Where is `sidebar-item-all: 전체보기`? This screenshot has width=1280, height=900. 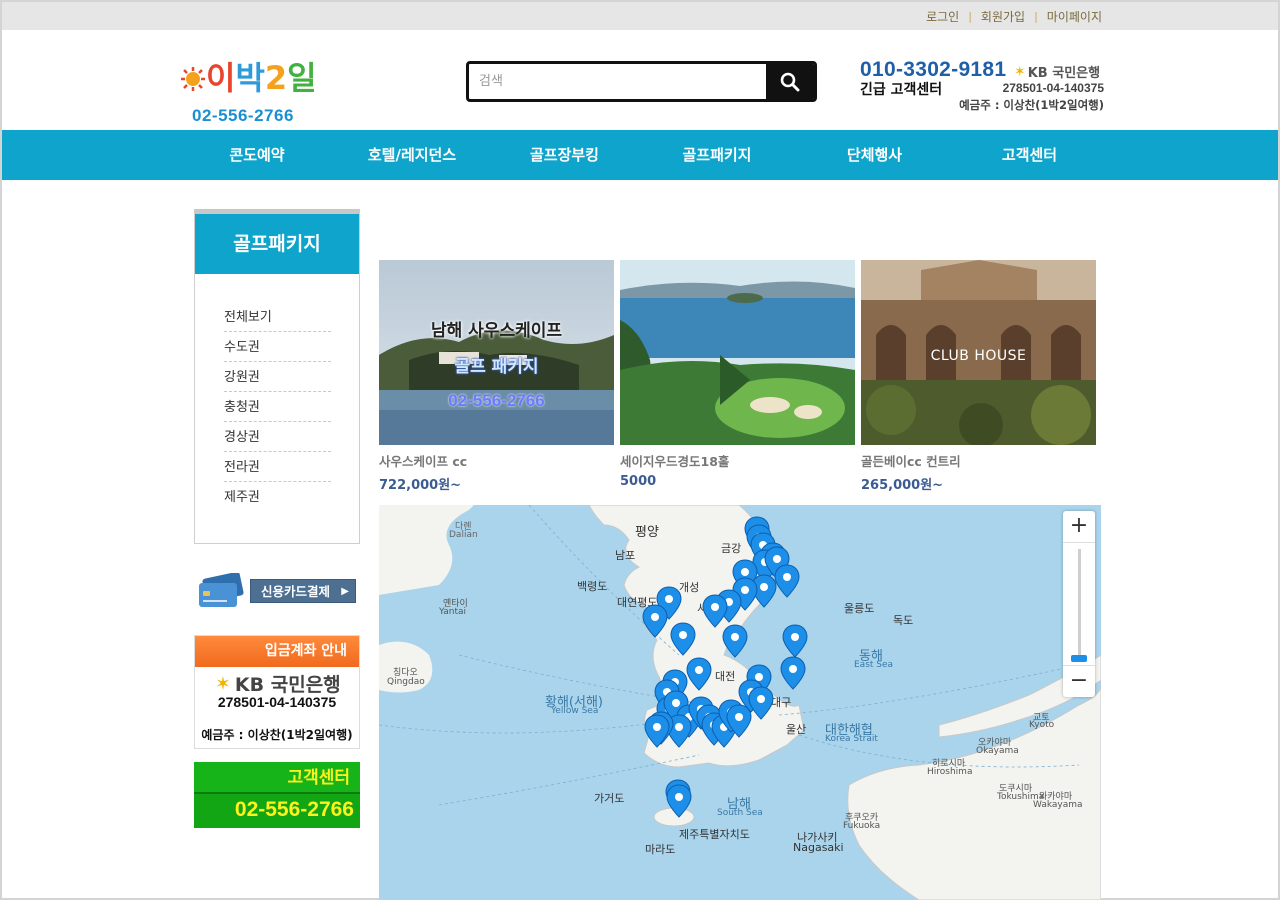 sidebar-item-all: 전체보기 is located at coordinates (277, 317).